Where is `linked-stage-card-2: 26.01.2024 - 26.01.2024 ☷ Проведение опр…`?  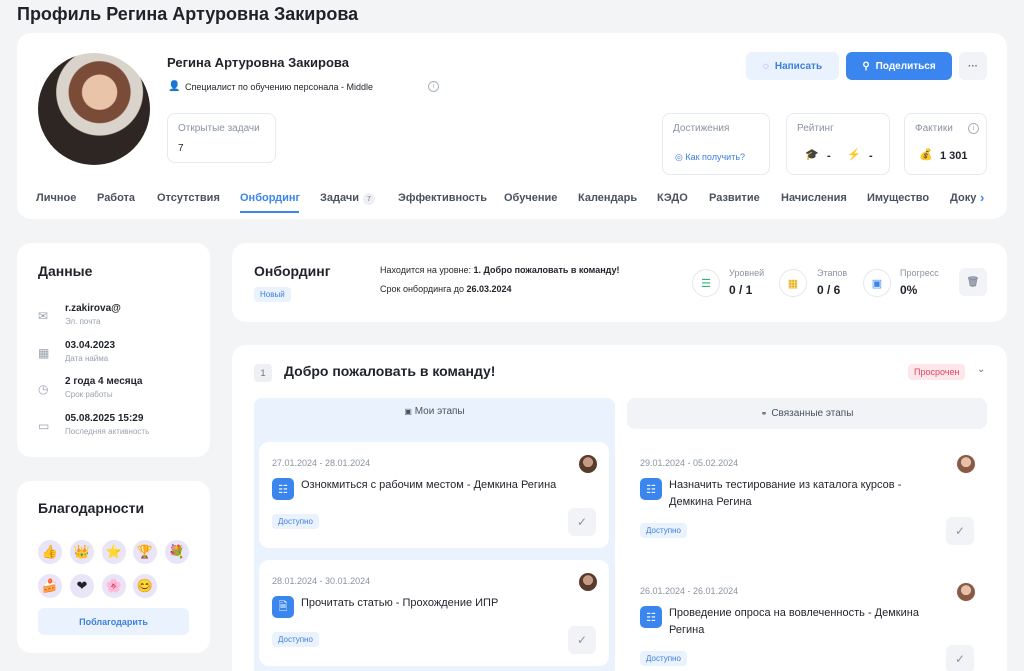 linked-stage-card-2: 26.01.2024 - 26.01.2024 ☷ Проведение опр… is located at coordinates (807, 620).